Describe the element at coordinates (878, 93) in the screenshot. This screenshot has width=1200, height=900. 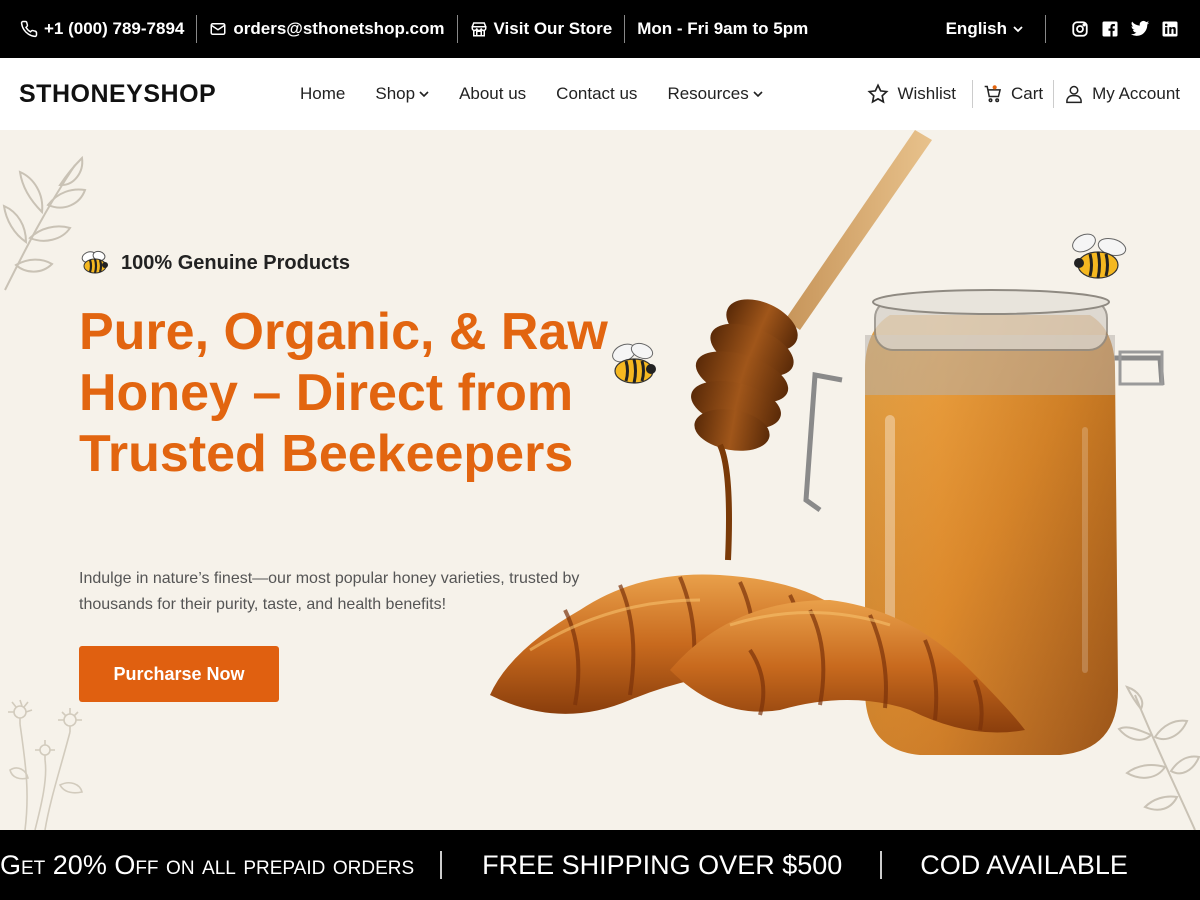
I see `star-icon` at that location.